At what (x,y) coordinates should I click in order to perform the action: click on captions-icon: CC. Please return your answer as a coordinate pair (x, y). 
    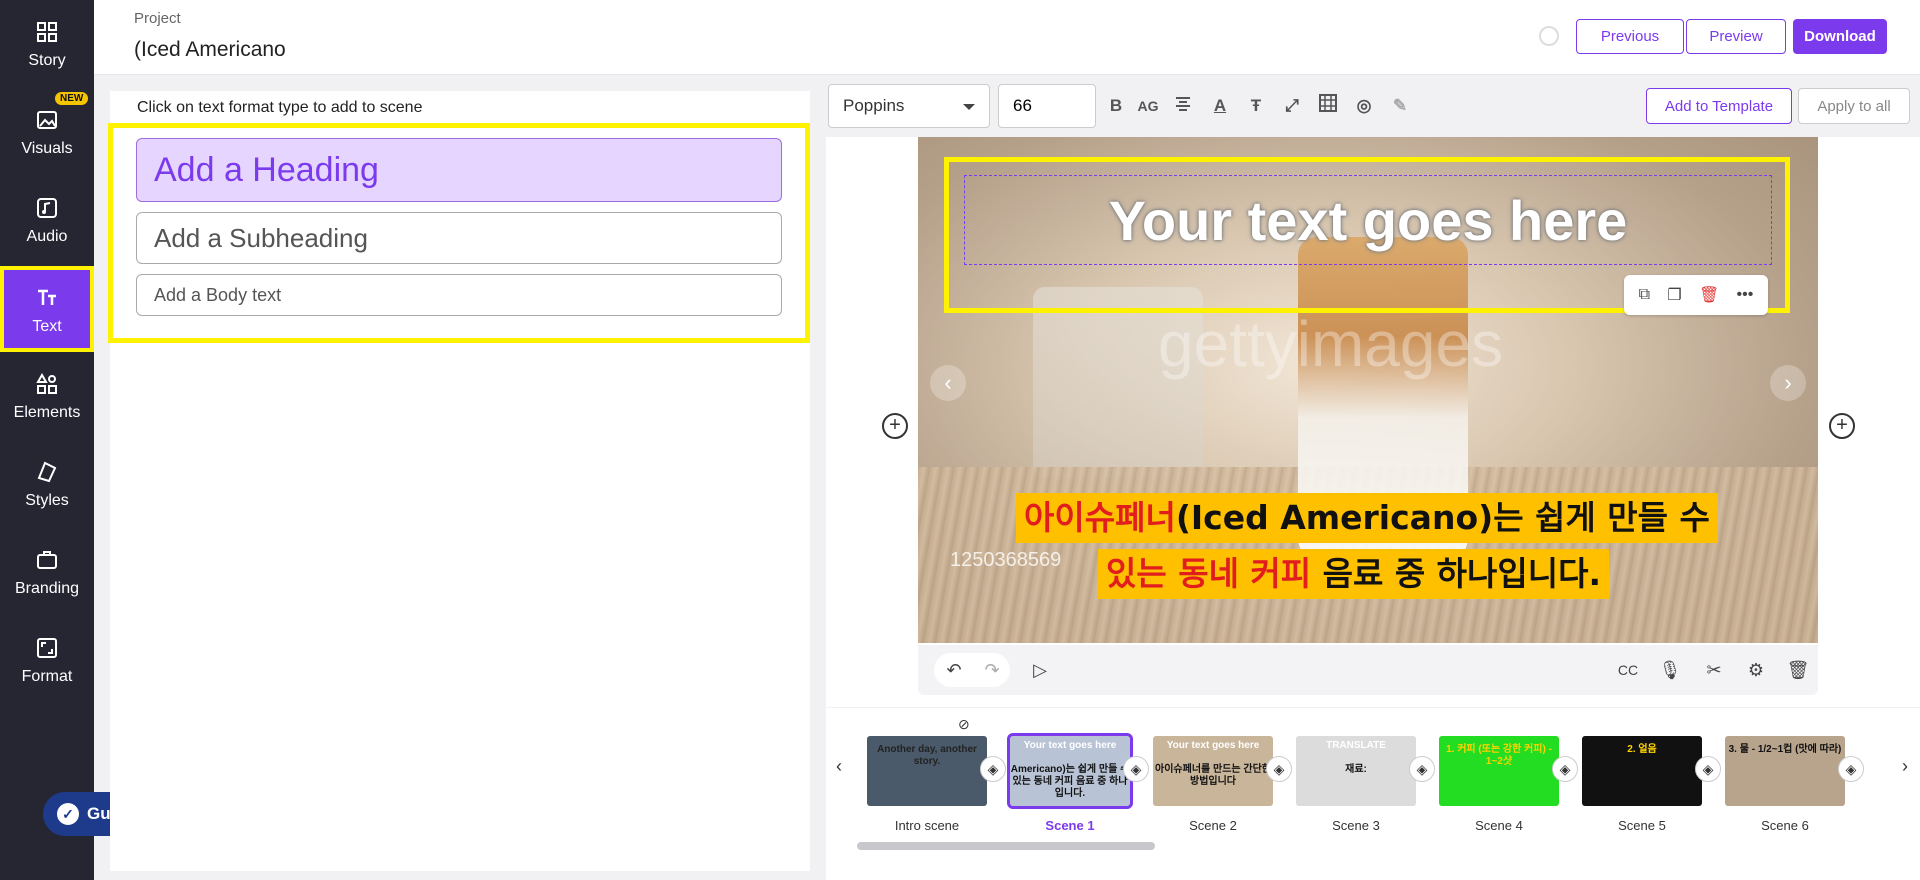
    Looking at the image, I should click on (1628, 670).